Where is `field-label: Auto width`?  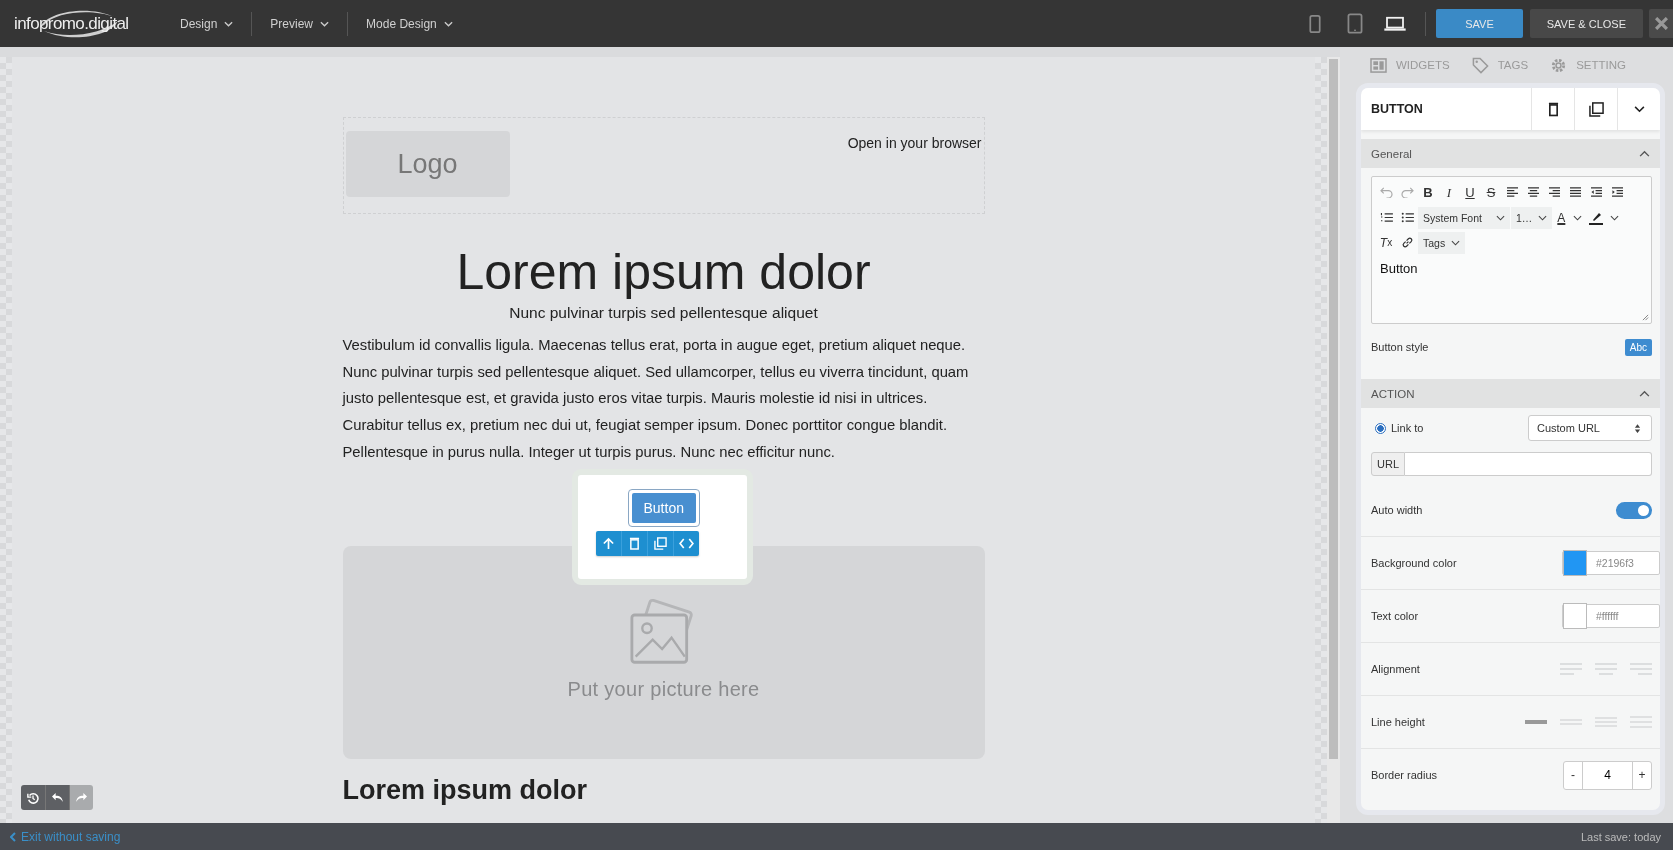
field-label: Auto width is located at coordinates (1397, 510).